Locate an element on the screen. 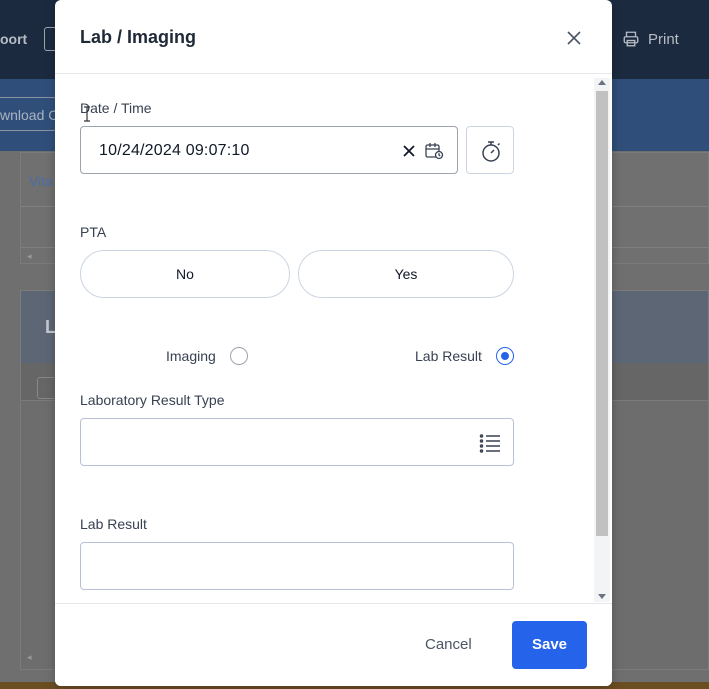 The width and height of the screenshot is (709, 689). dialog-title: Lab / Imaging is located at coordinates (138, 37).